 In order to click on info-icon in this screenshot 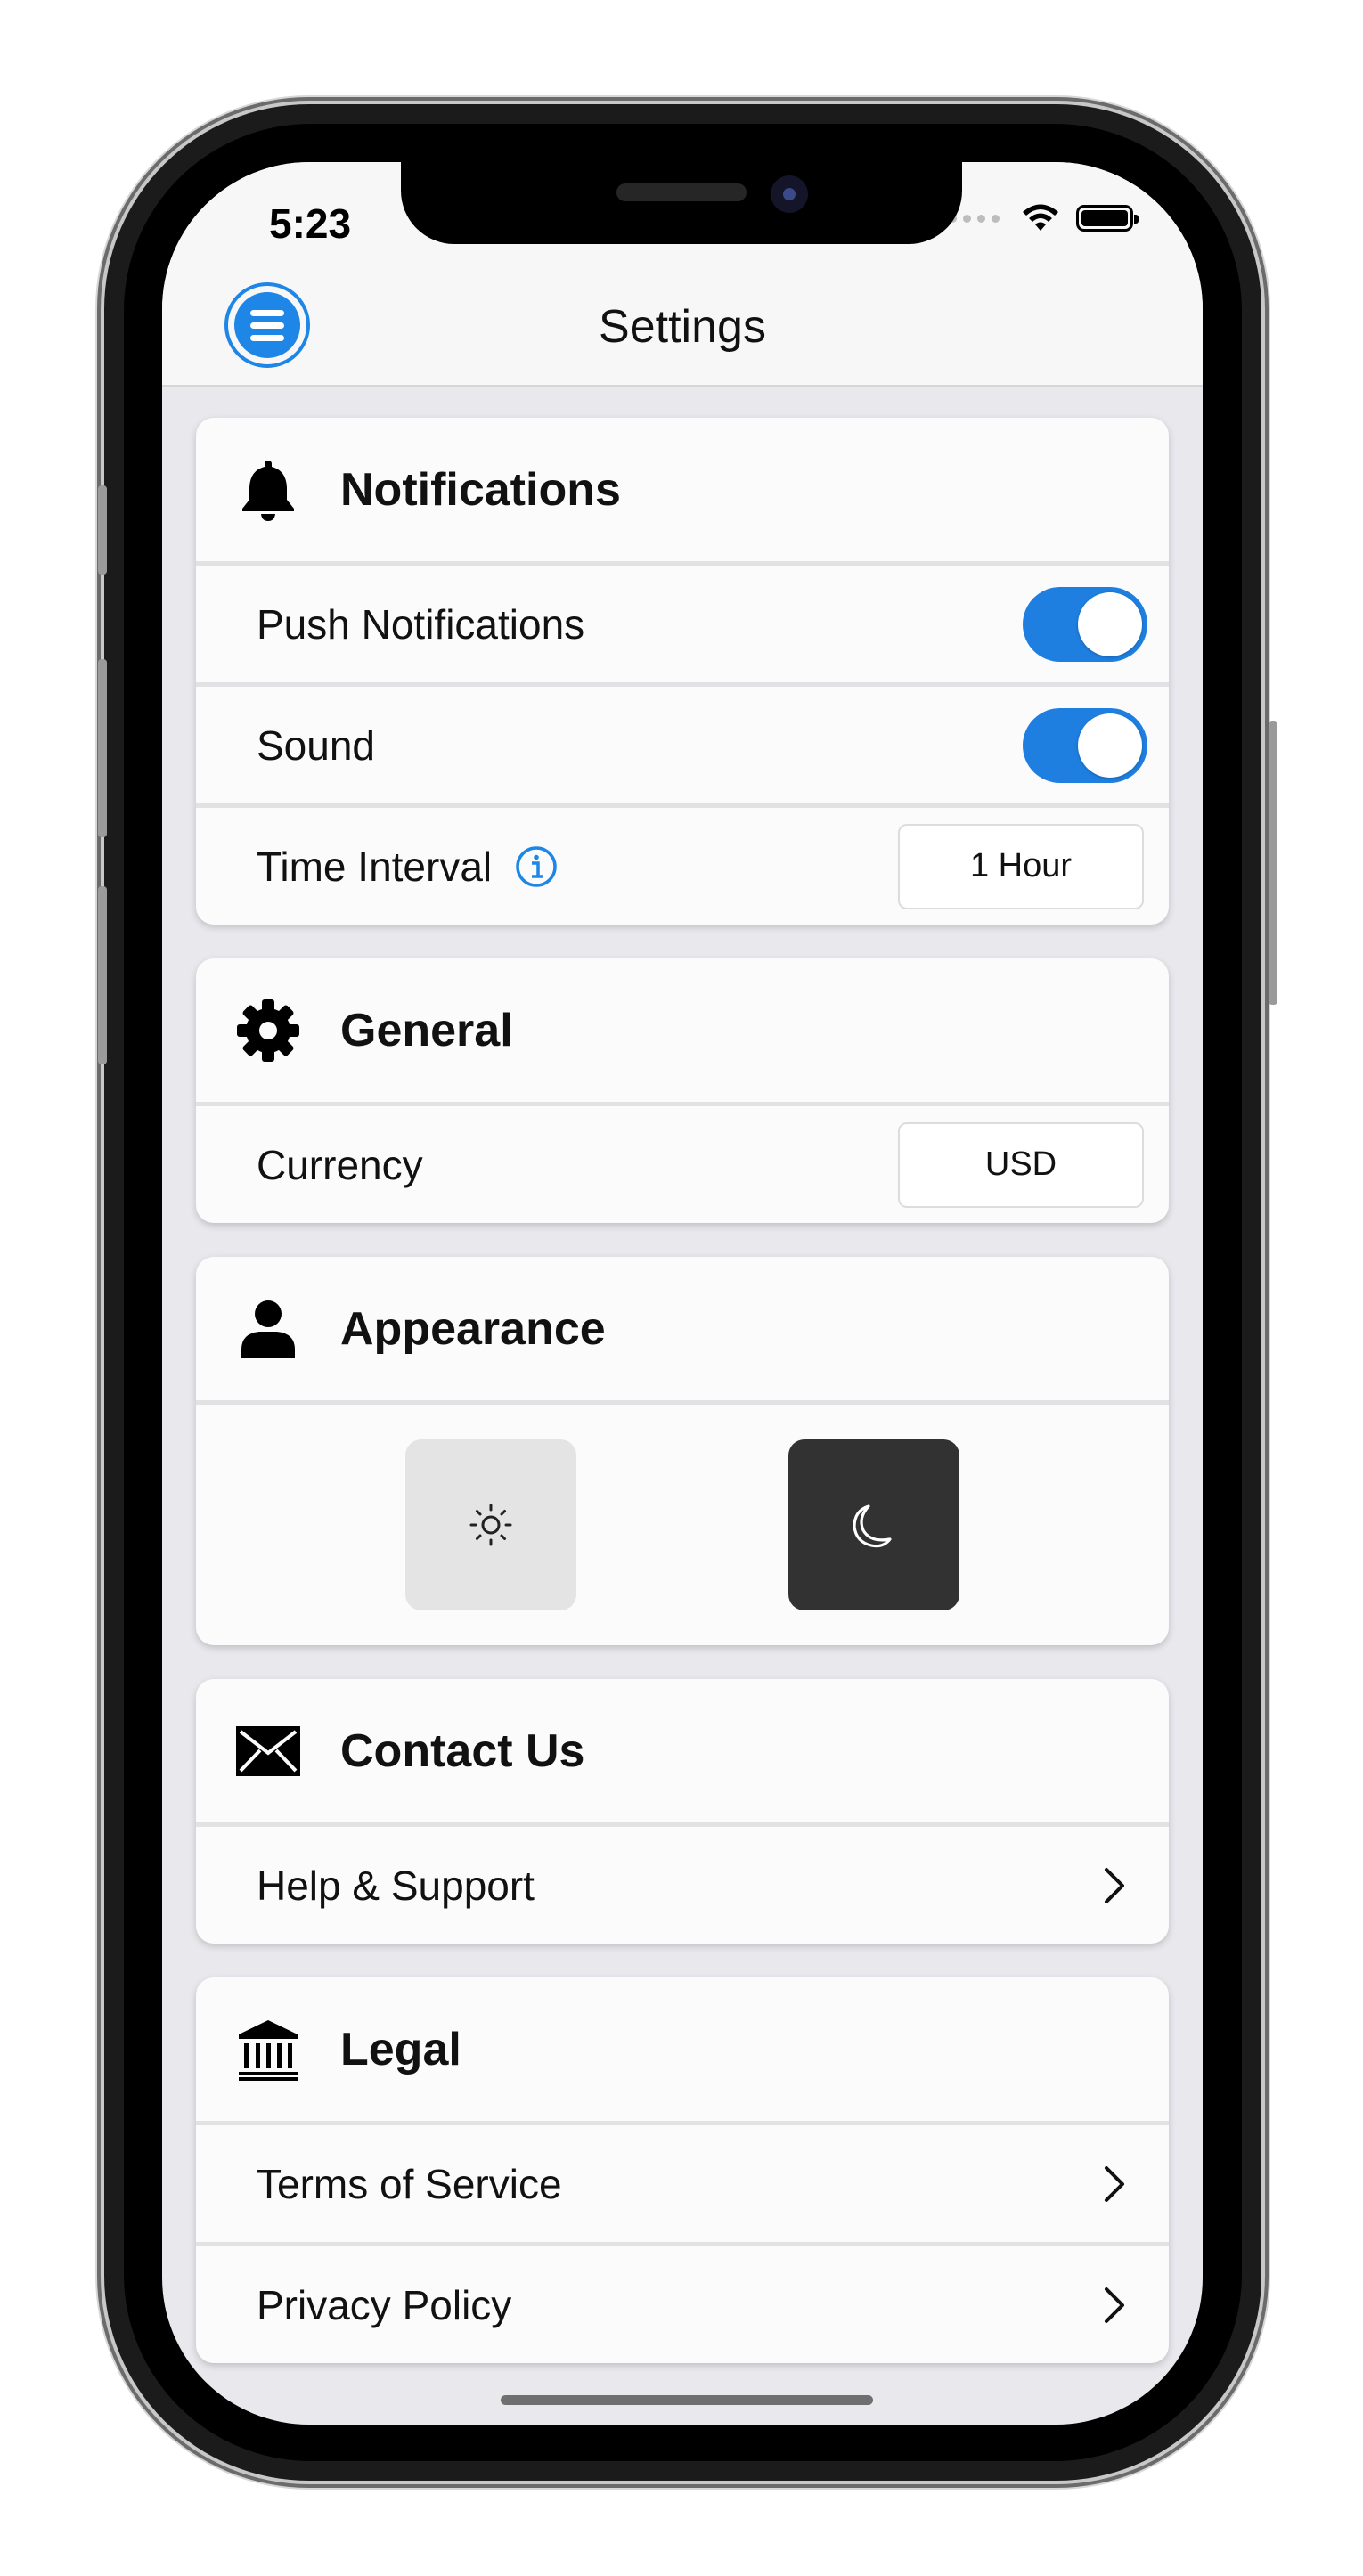, I will do `click(537, 867)`.